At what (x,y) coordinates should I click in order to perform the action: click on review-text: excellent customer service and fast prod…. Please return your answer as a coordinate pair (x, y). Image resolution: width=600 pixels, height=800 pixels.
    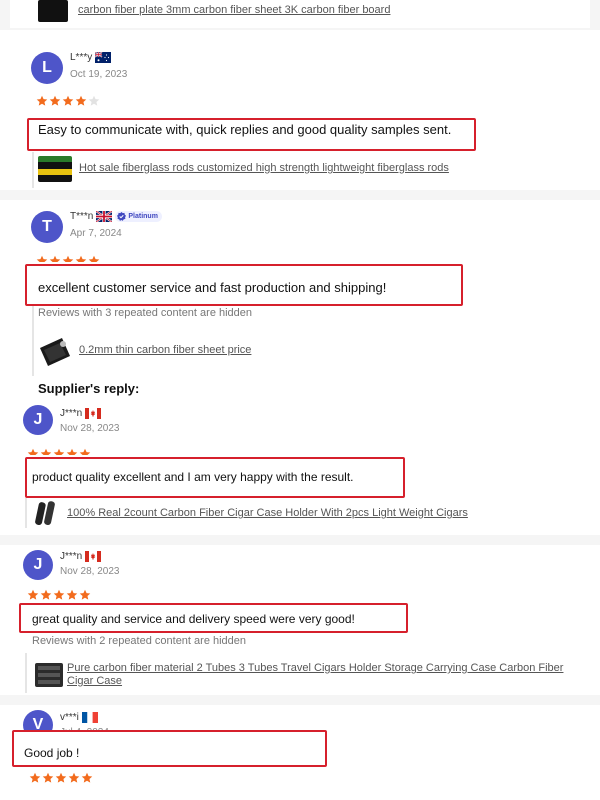
    Looking at the image, I should click on (212, 287).